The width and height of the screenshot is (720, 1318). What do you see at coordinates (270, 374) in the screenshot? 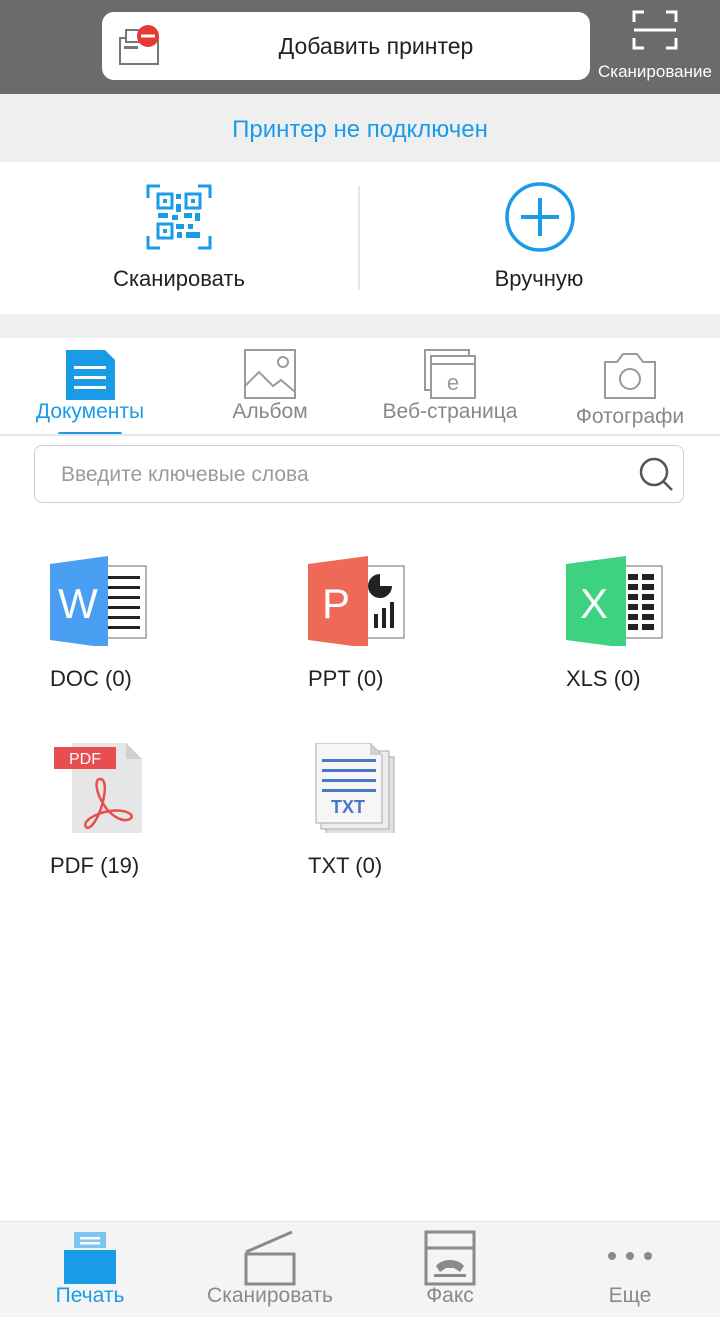
I see `image-icon` at bounding box center [270, 374].